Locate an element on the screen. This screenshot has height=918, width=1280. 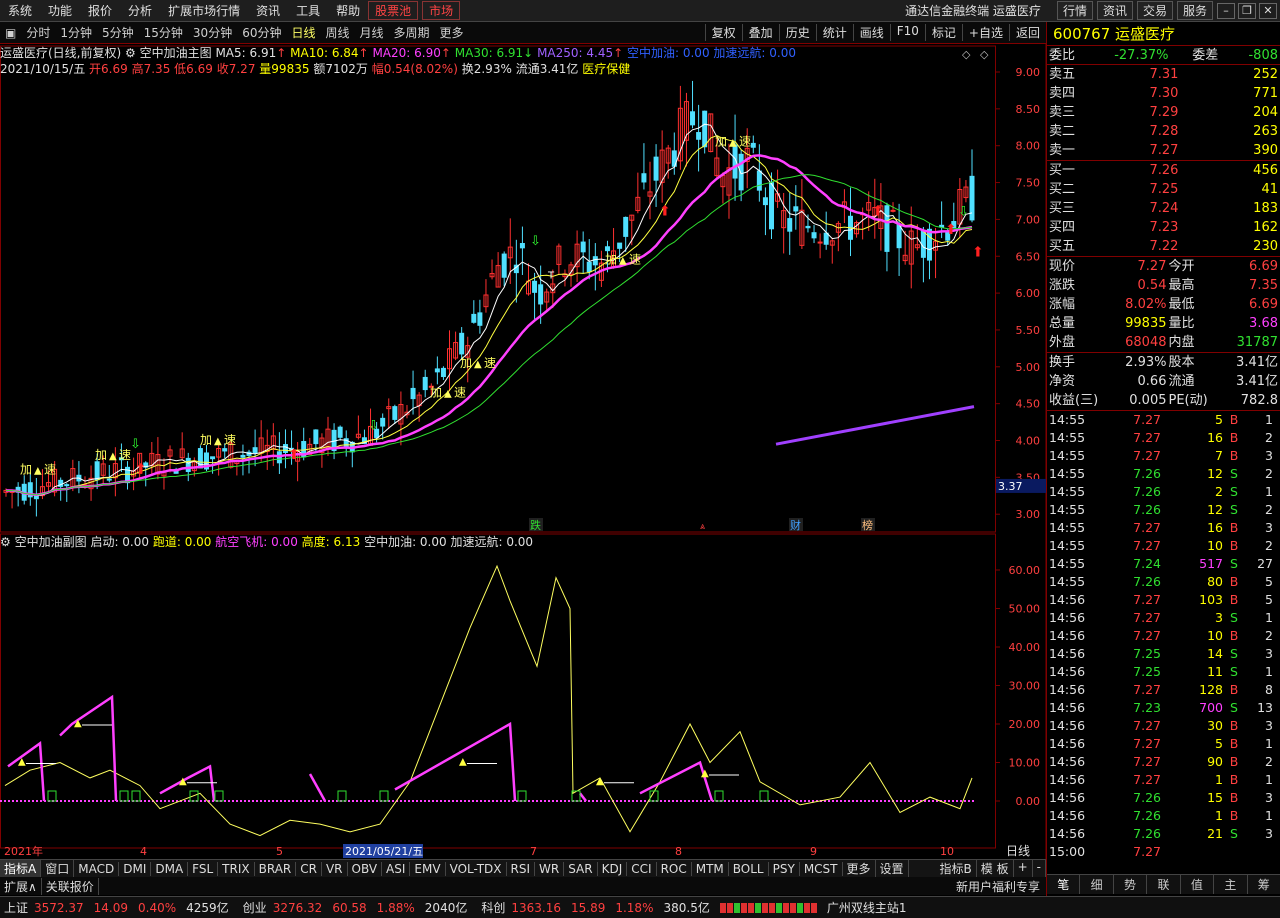
event-label: 跌 is located at coordinates (535, 525).